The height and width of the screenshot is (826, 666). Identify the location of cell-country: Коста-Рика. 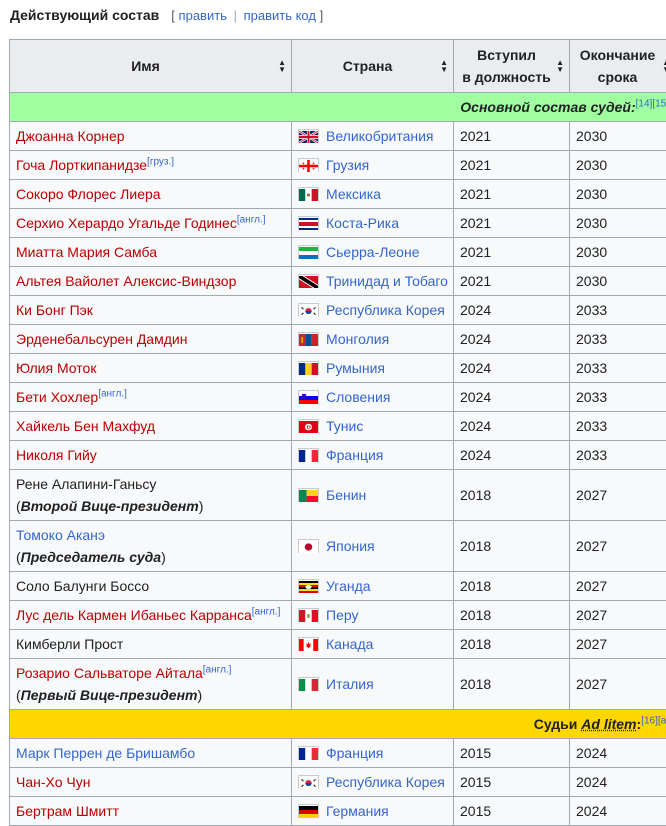
(373, 223).